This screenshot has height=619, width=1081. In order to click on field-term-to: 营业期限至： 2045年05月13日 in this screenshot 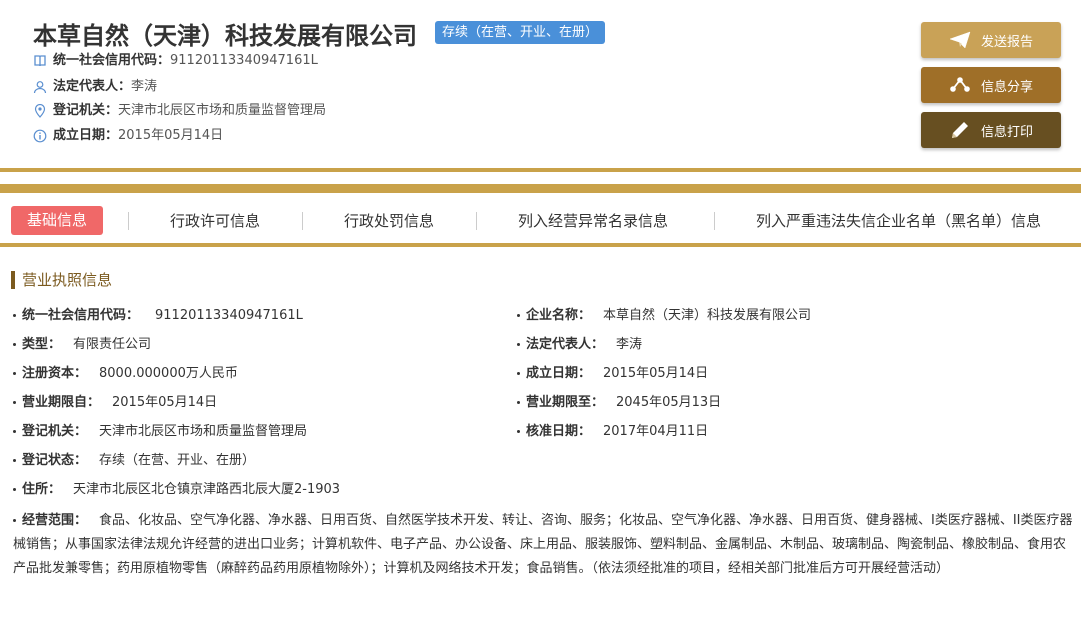, I will do `click(619, 403)`.